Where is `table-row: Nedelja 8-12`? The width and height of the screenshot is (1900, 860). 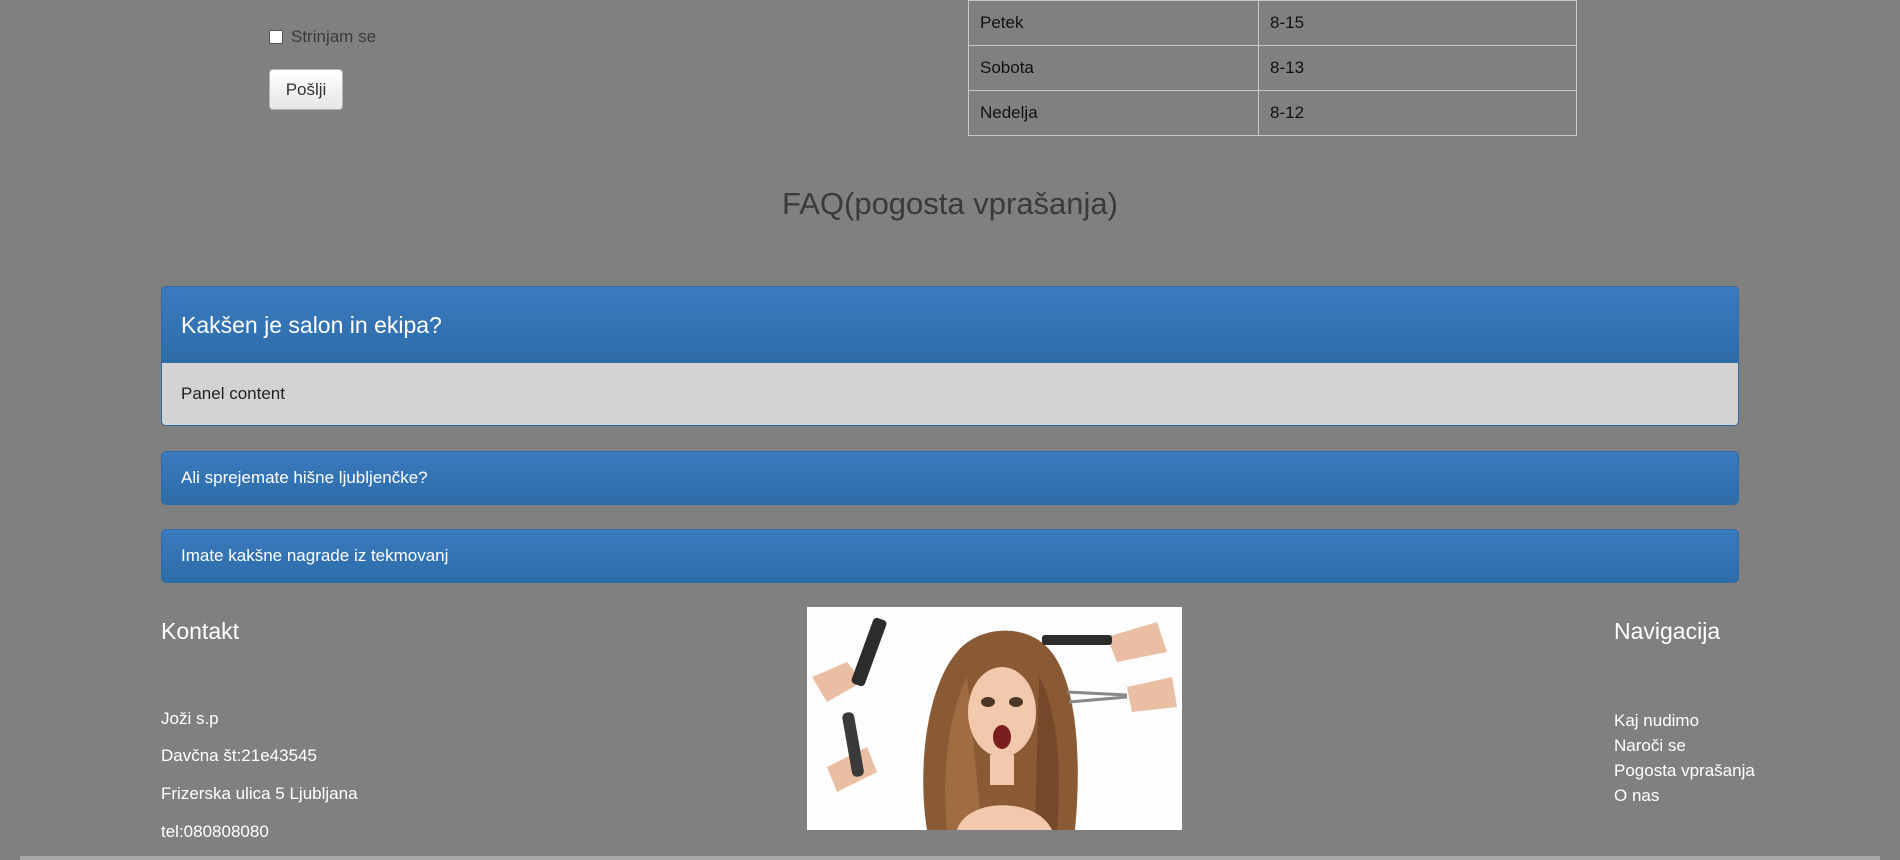 table-row: Nedelja 8-12 is located at coordinates (1272, 113).